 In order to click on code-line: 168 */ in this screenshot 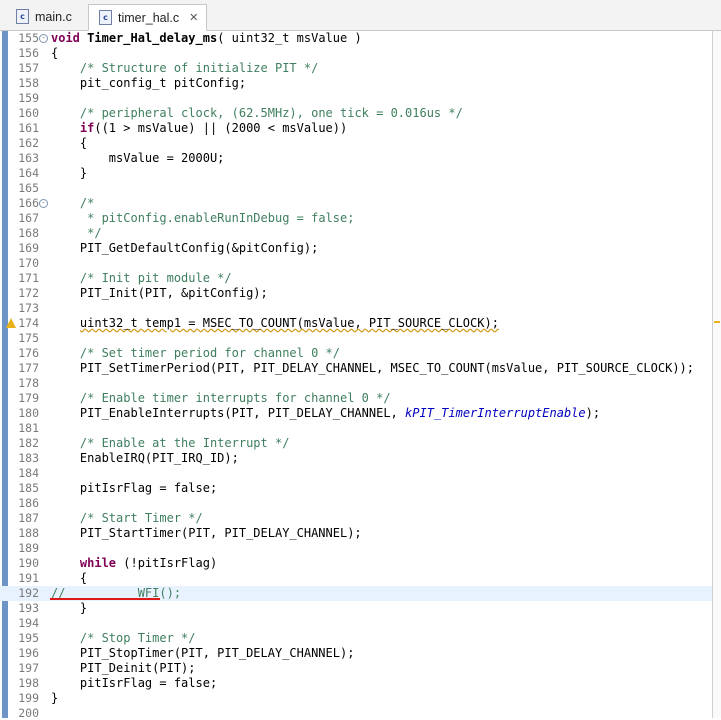, I will do `click(356, 233)`.